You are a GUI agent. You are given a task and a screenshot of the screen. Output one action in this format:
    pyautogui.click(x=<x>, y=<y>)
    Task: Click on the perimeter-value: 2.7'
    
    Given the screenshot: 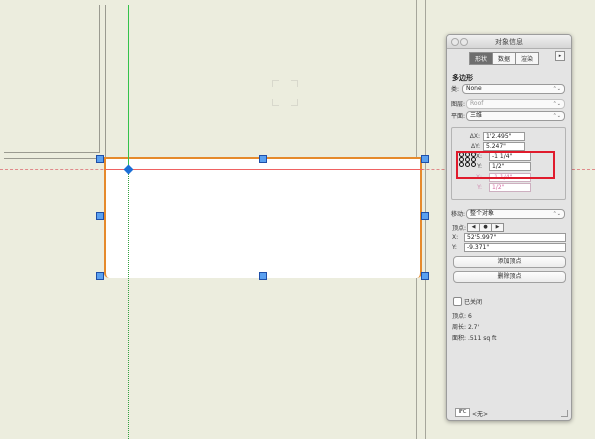 What is the action you would take?
    pyautogui.click(x=473, y=327)
    